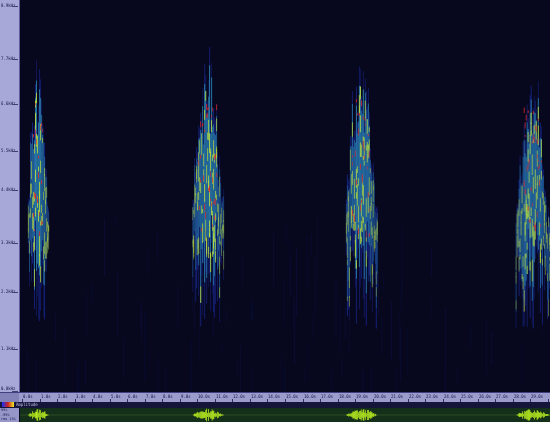  I want to click on time-tick-label: 4.0s, so click(98, 396).